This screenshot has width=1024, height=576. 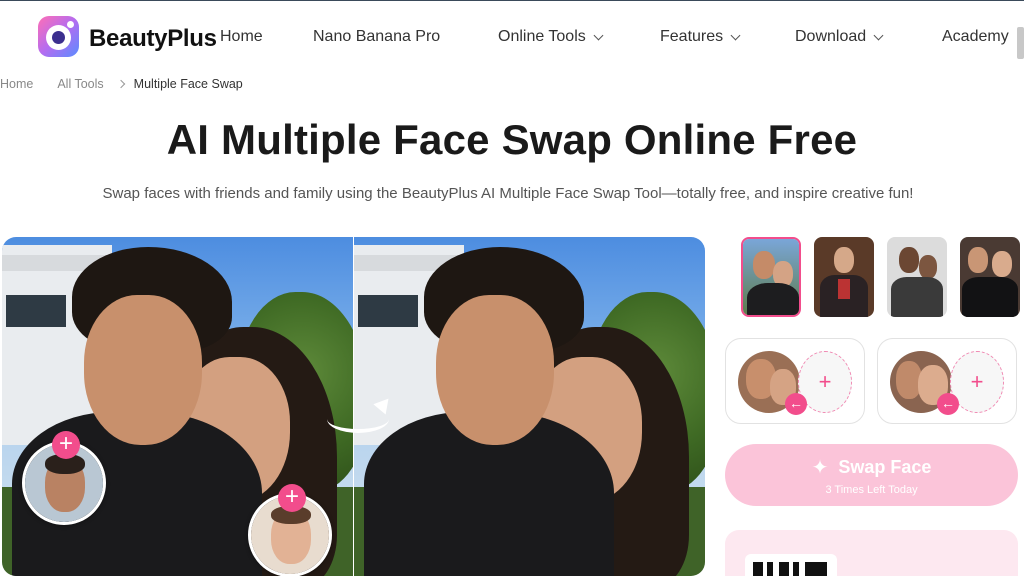 I want to click on beautyplus-logo-icon, so click(x=58, y=36).